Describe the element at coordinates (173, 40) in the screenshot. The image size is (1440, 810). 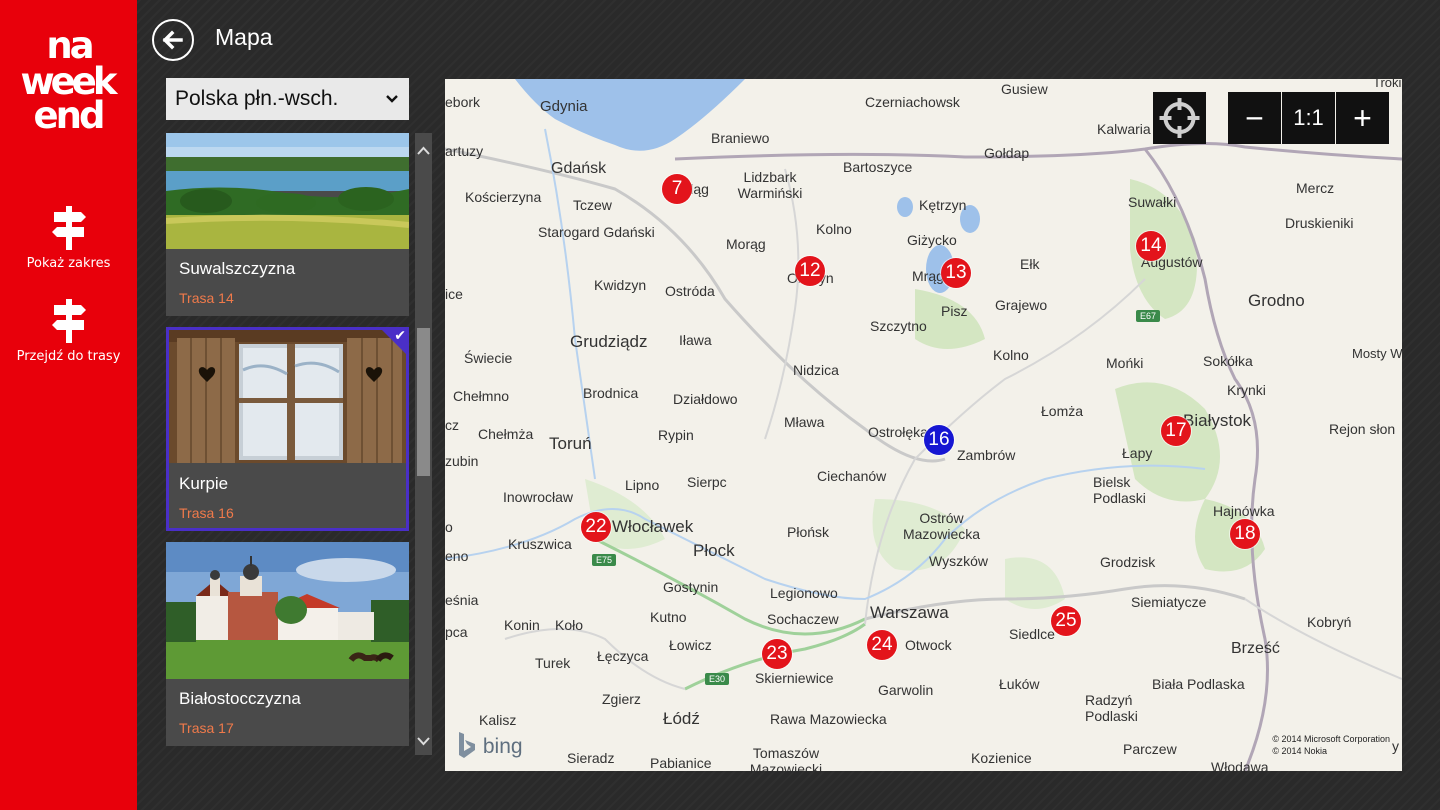
I see `back-button` at that location.